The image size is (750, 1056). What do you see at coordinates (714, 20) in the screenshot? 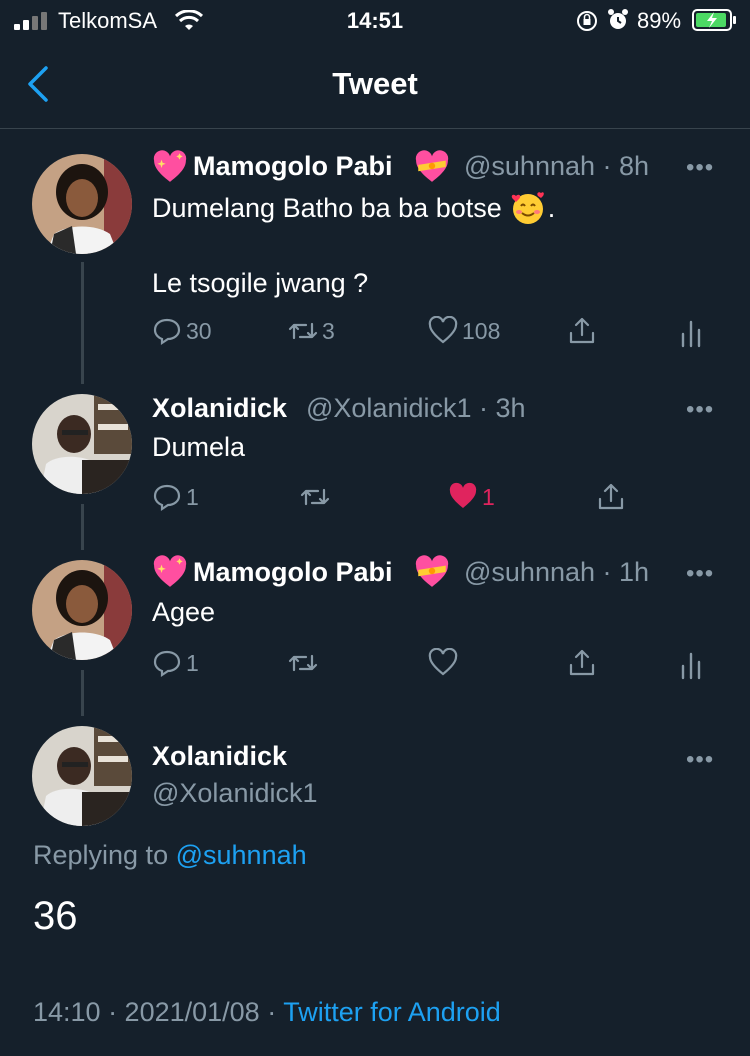
I see `battery-charging-icon` at bounding box center [714, 20].